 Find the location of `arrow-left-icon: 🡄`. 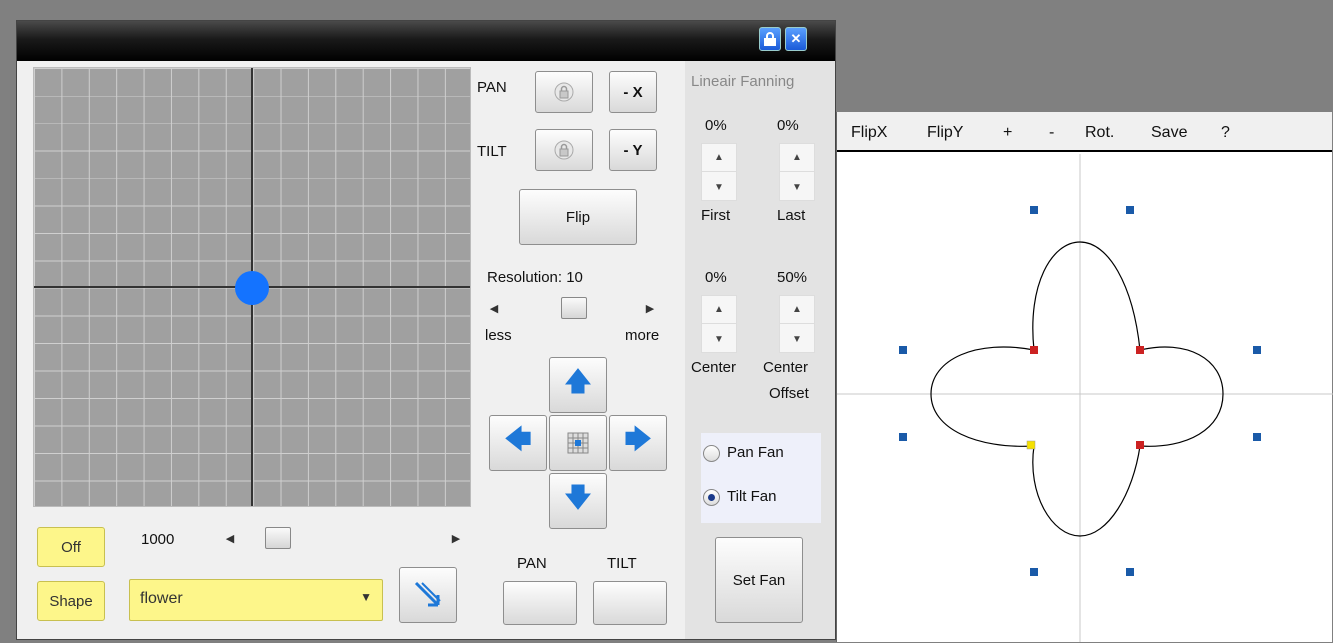

arrow-left-icon: 🡄 is located at coordinates (518, 439).